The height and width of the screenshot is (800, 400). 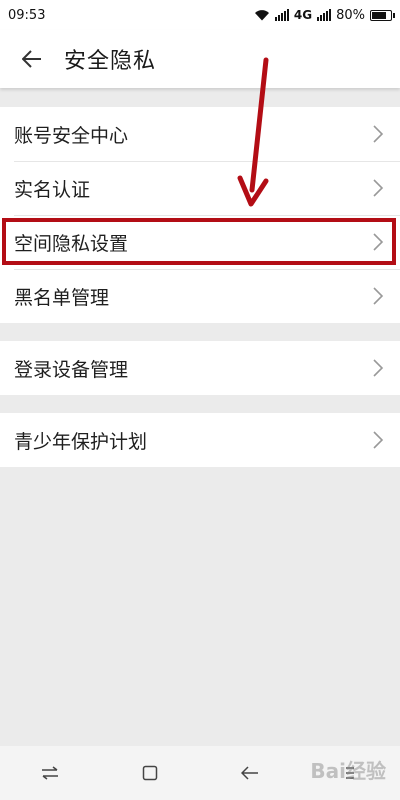 I want to click on battery-percent: 80%, so click(x=350, y=15).